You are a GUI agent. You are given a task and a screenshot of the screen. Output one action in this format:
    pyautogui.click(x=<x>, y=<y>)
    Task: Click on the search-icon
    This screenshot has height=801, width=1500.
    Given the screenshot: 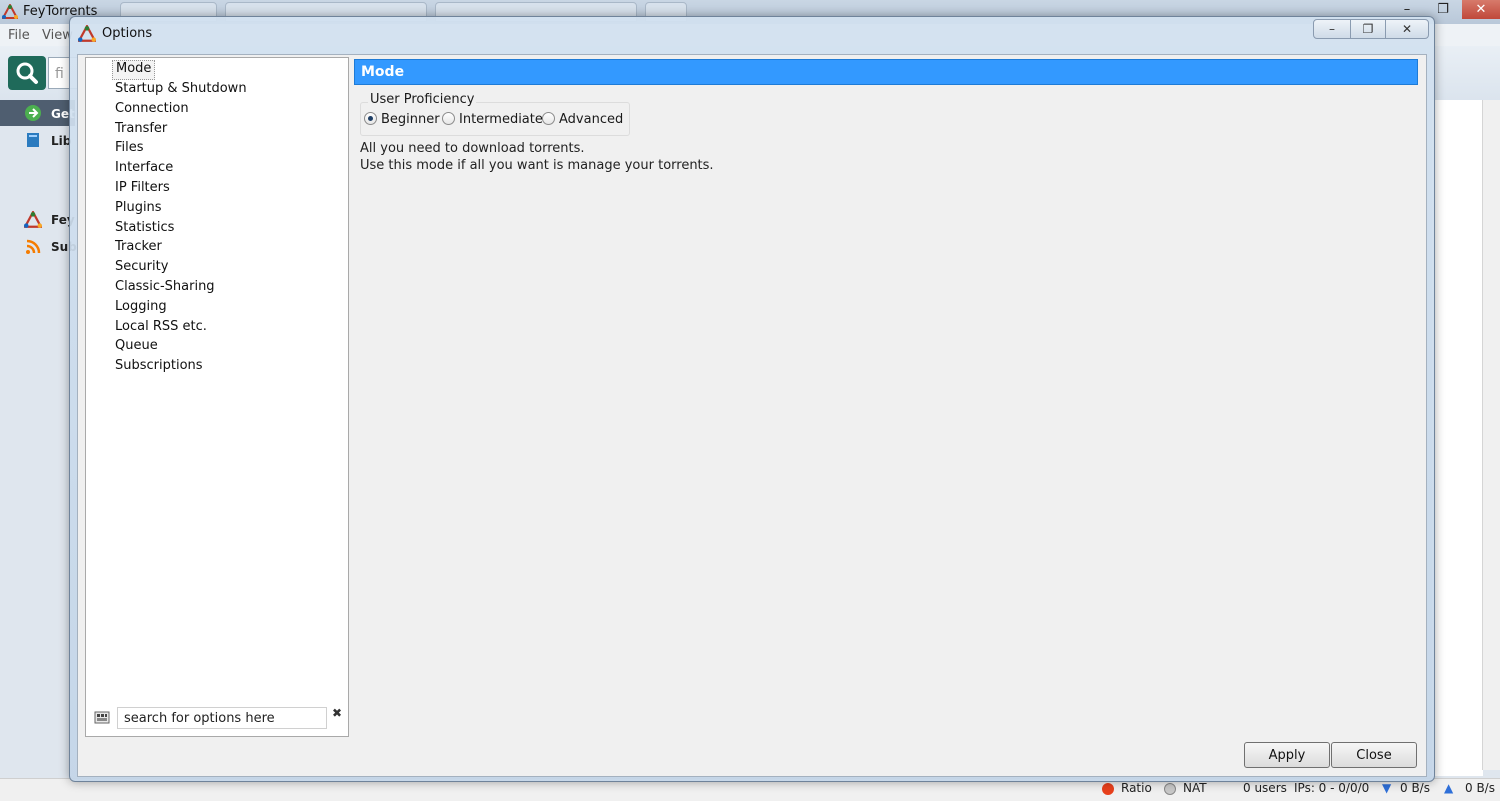 What is the action you would take?
    pyautogui.click(x=27, y=73)
    